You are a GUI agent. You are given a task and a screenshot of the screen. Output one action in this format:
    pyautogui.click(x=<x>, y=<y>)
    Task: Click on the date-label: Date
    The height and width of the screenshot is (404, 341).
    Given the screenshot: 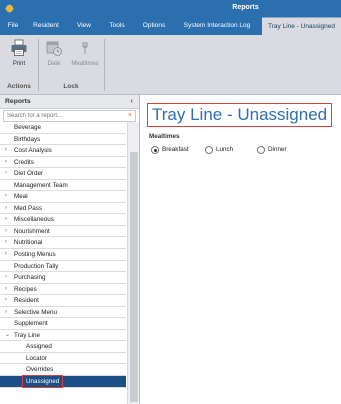 What is the action you would take?
    pyautogui.click(x=54, y=64)
    